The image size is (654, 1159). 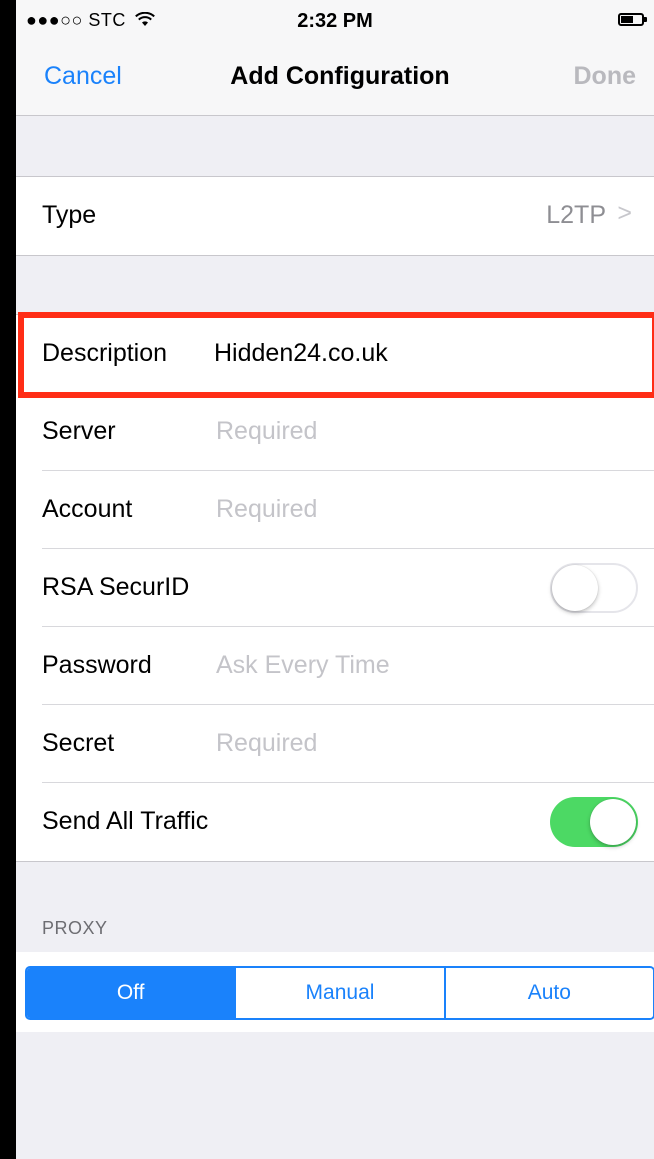 I want to click on battery-icon, so click(x=632, y=19).